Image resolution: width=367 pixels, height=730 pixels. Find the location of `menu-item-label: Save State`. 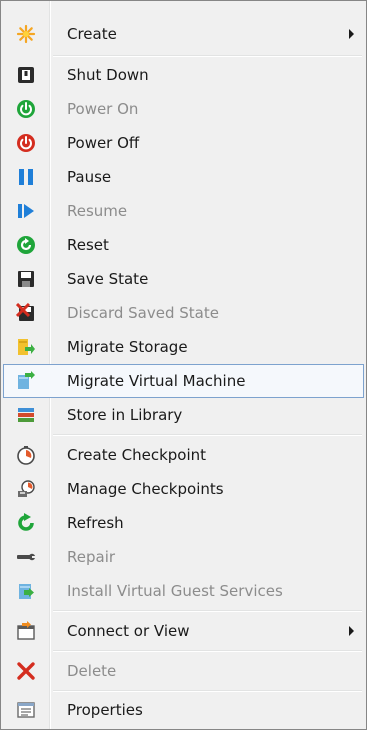

menu-item-label: Save State is located at coordinates (108, 279).